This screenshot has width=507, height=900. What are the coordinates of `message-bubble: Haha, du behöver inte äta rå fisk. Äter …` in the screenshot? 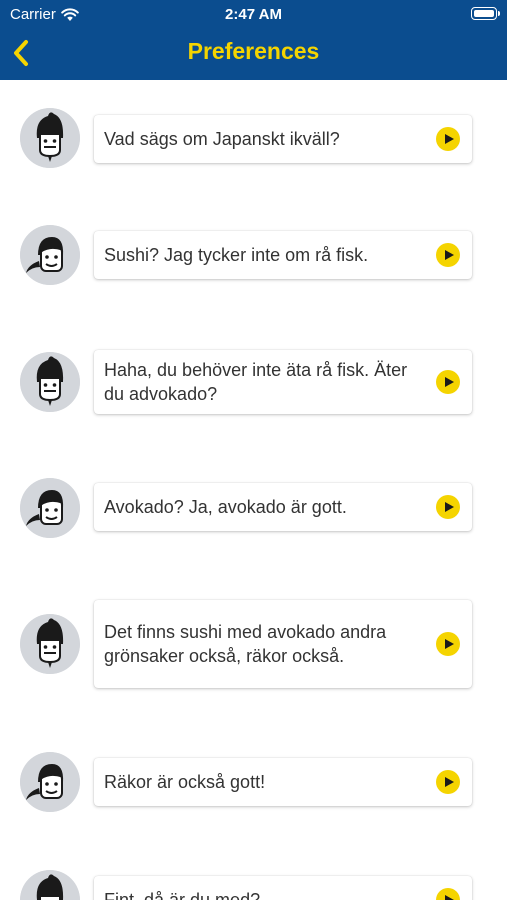 It's located at (283, 382).